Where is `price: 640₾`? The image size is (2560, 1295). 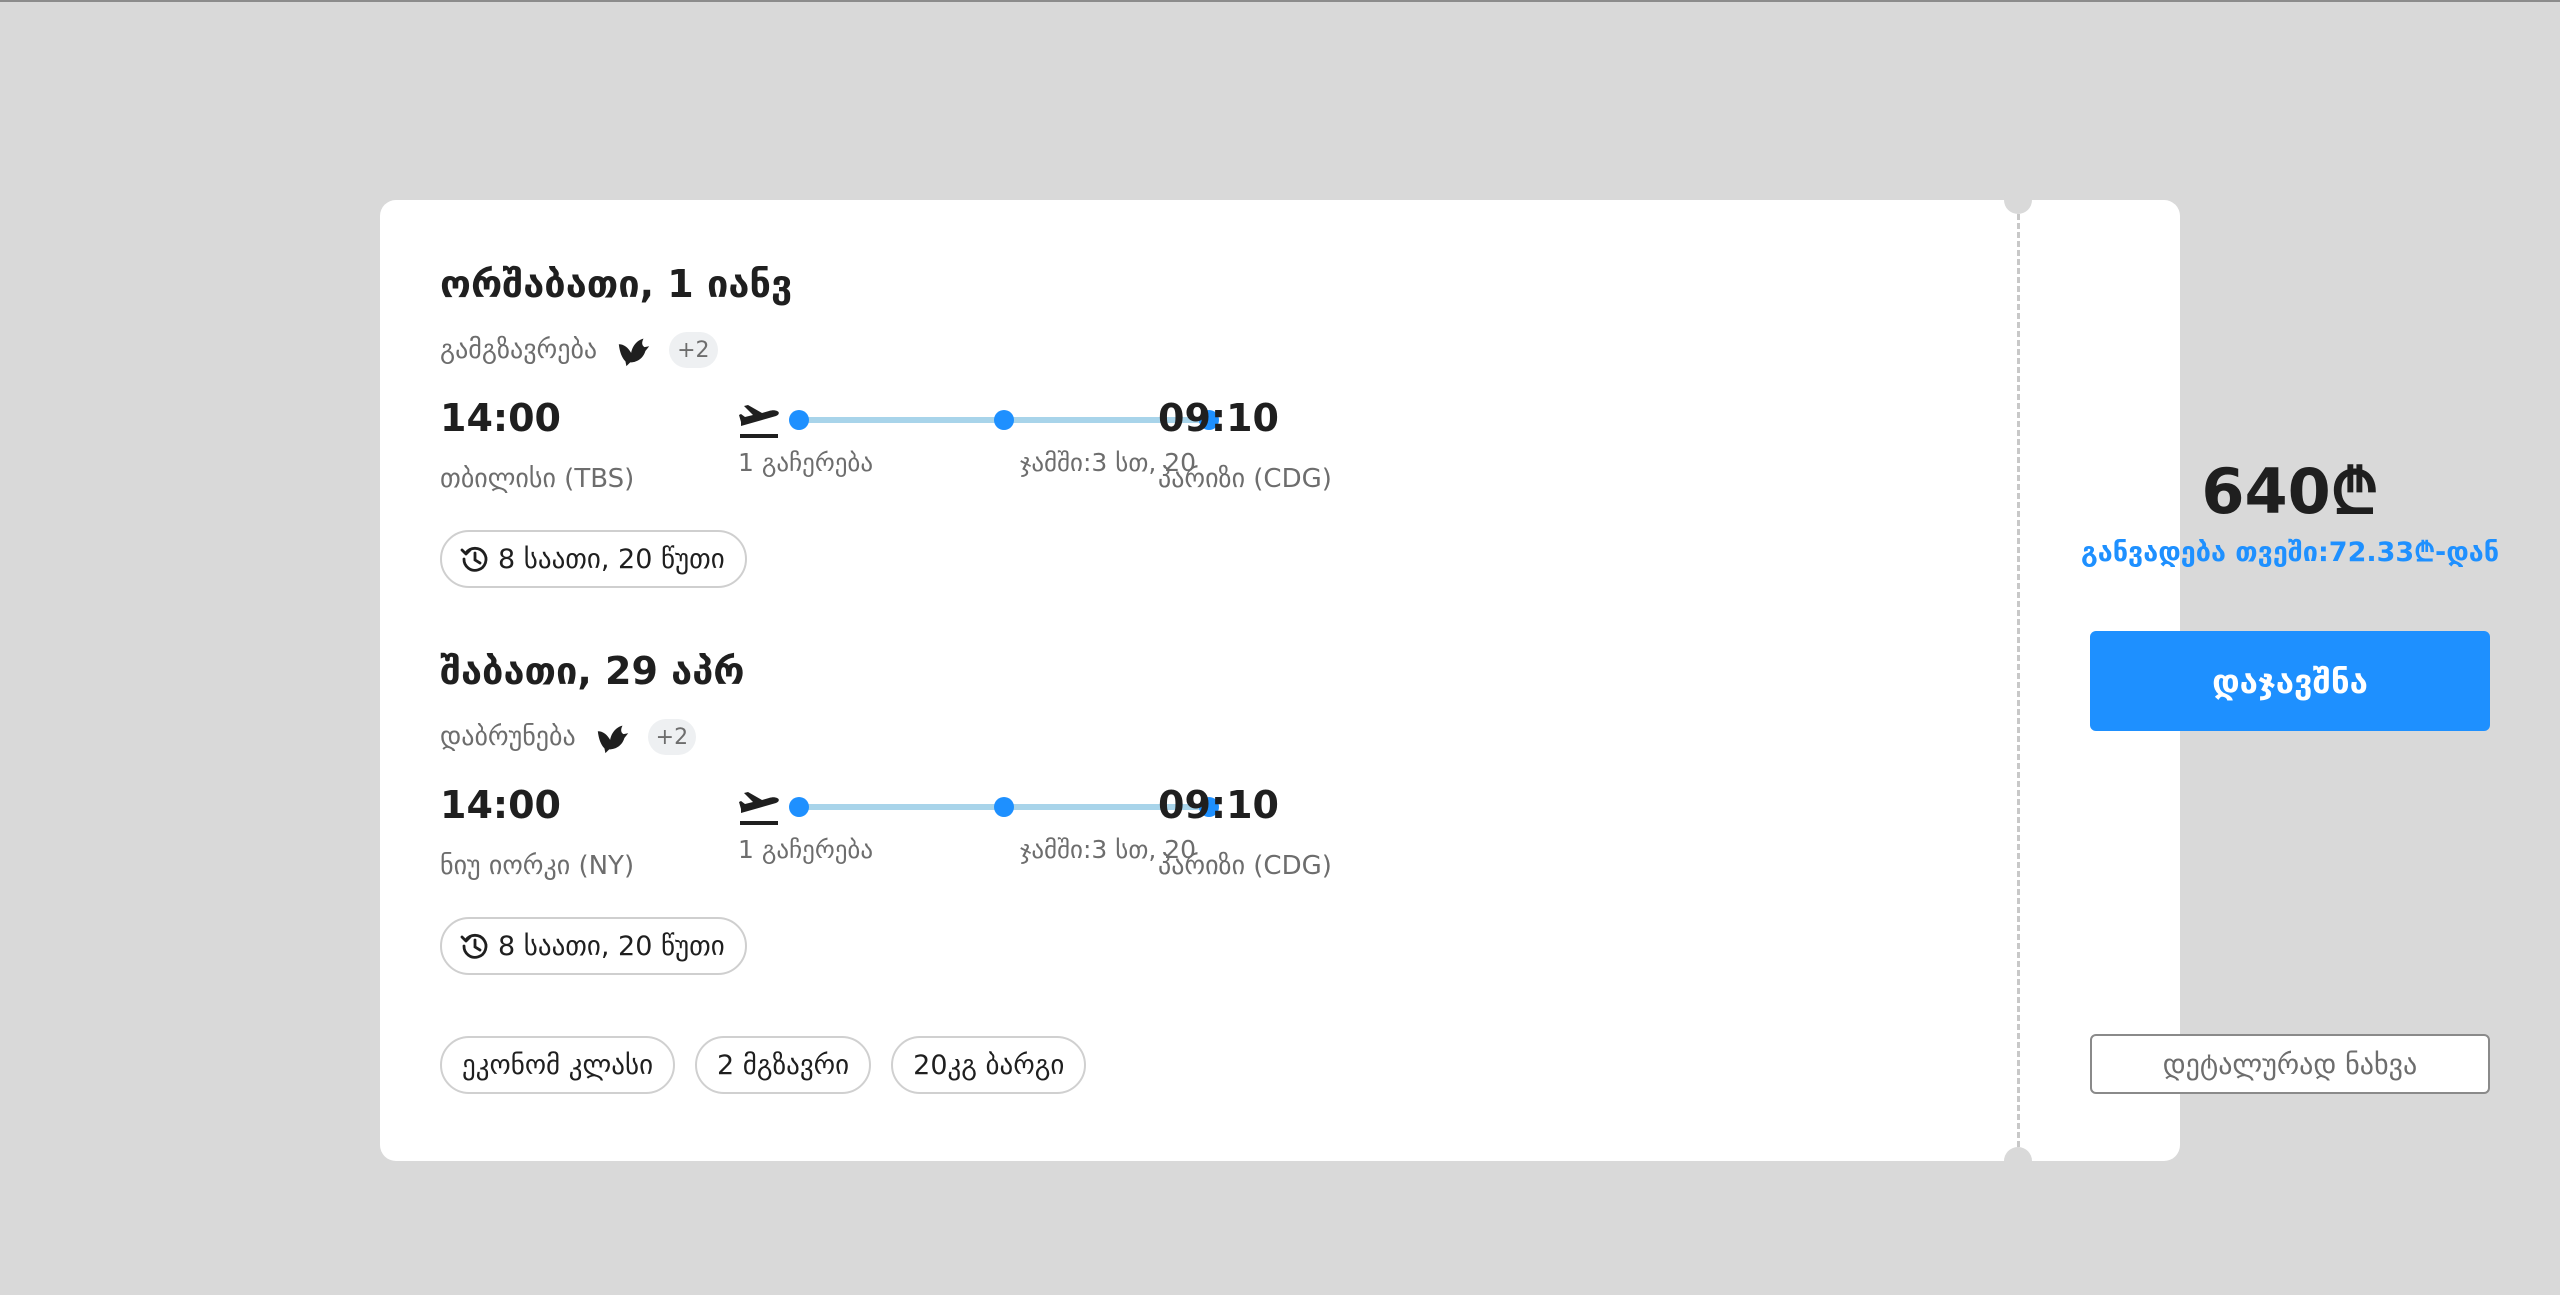 price: 640₾ is located at coordinates (2290, 491).